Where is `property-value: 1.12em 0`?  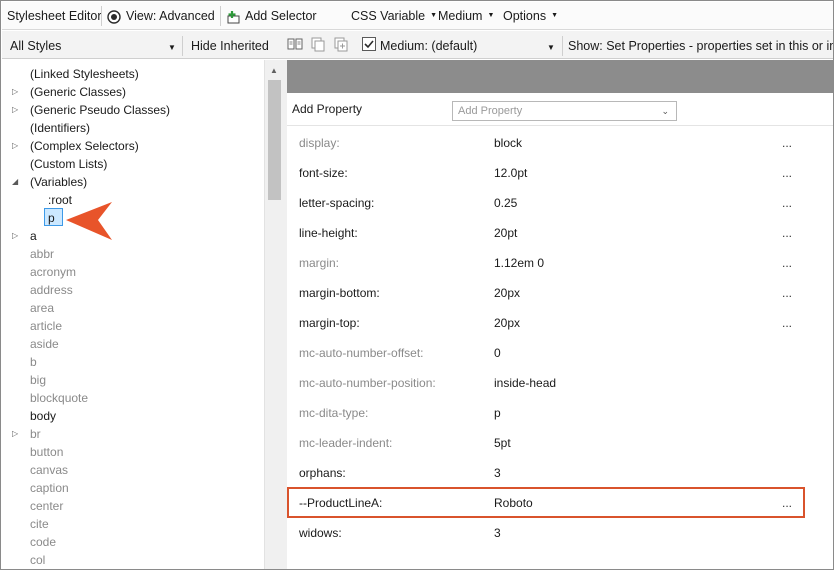 property-value: 1.12em 0 is located at coordinates (519, 263).